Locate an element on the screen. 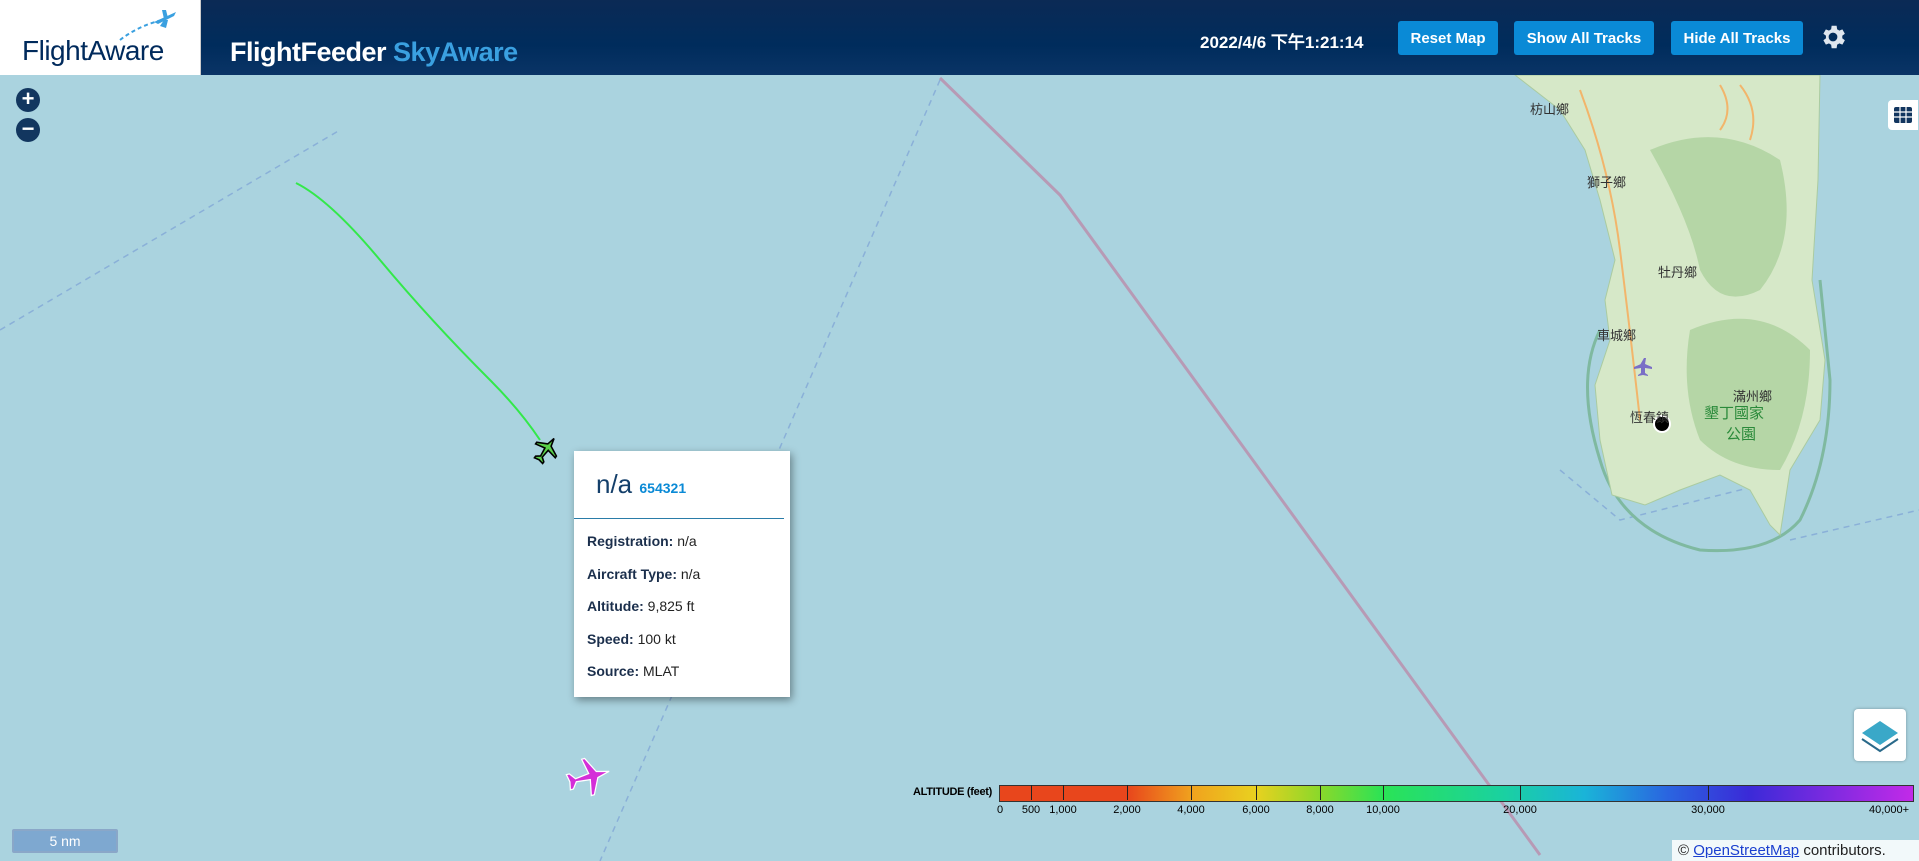 This screenshot has width=1919, height=861. popup-row-label: Altitude: is located at coordinates (615, 606).